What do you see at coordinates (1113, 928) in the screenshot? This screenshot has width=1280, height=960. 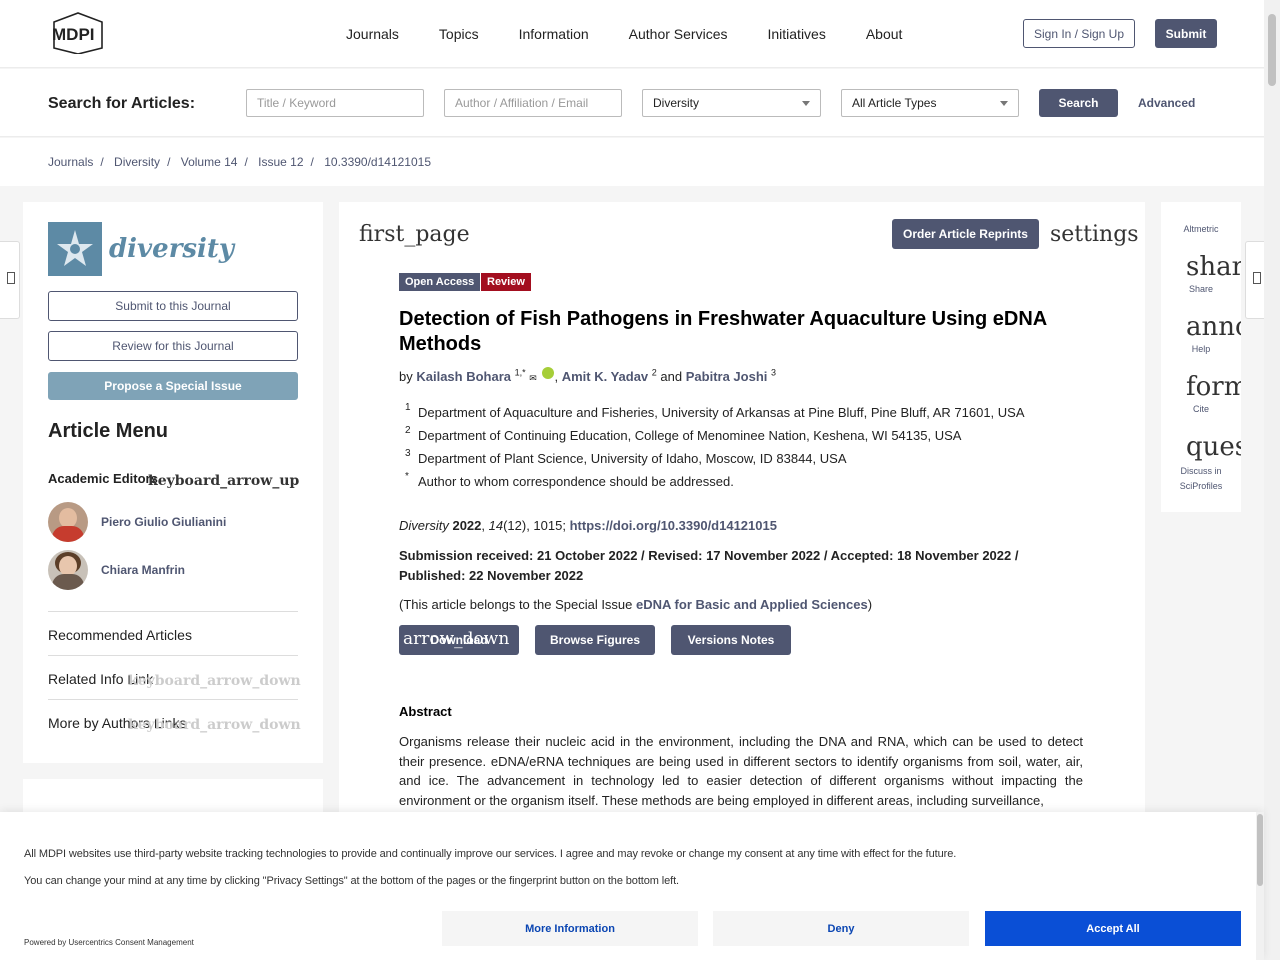 I see `accept-all-button: Accept All` at bounding box center [1113, 928].